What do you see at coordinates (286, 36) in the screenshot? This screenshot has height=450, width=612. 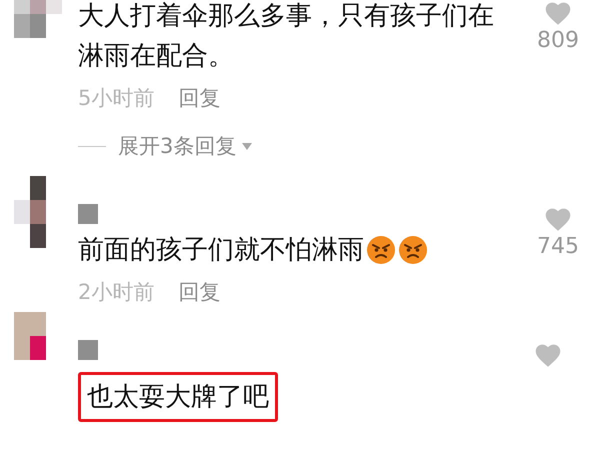 I see `comment-text: 大人打着伞那么多事，只有孩子们在淋雨在配合。` at bounding box center [286, 36].